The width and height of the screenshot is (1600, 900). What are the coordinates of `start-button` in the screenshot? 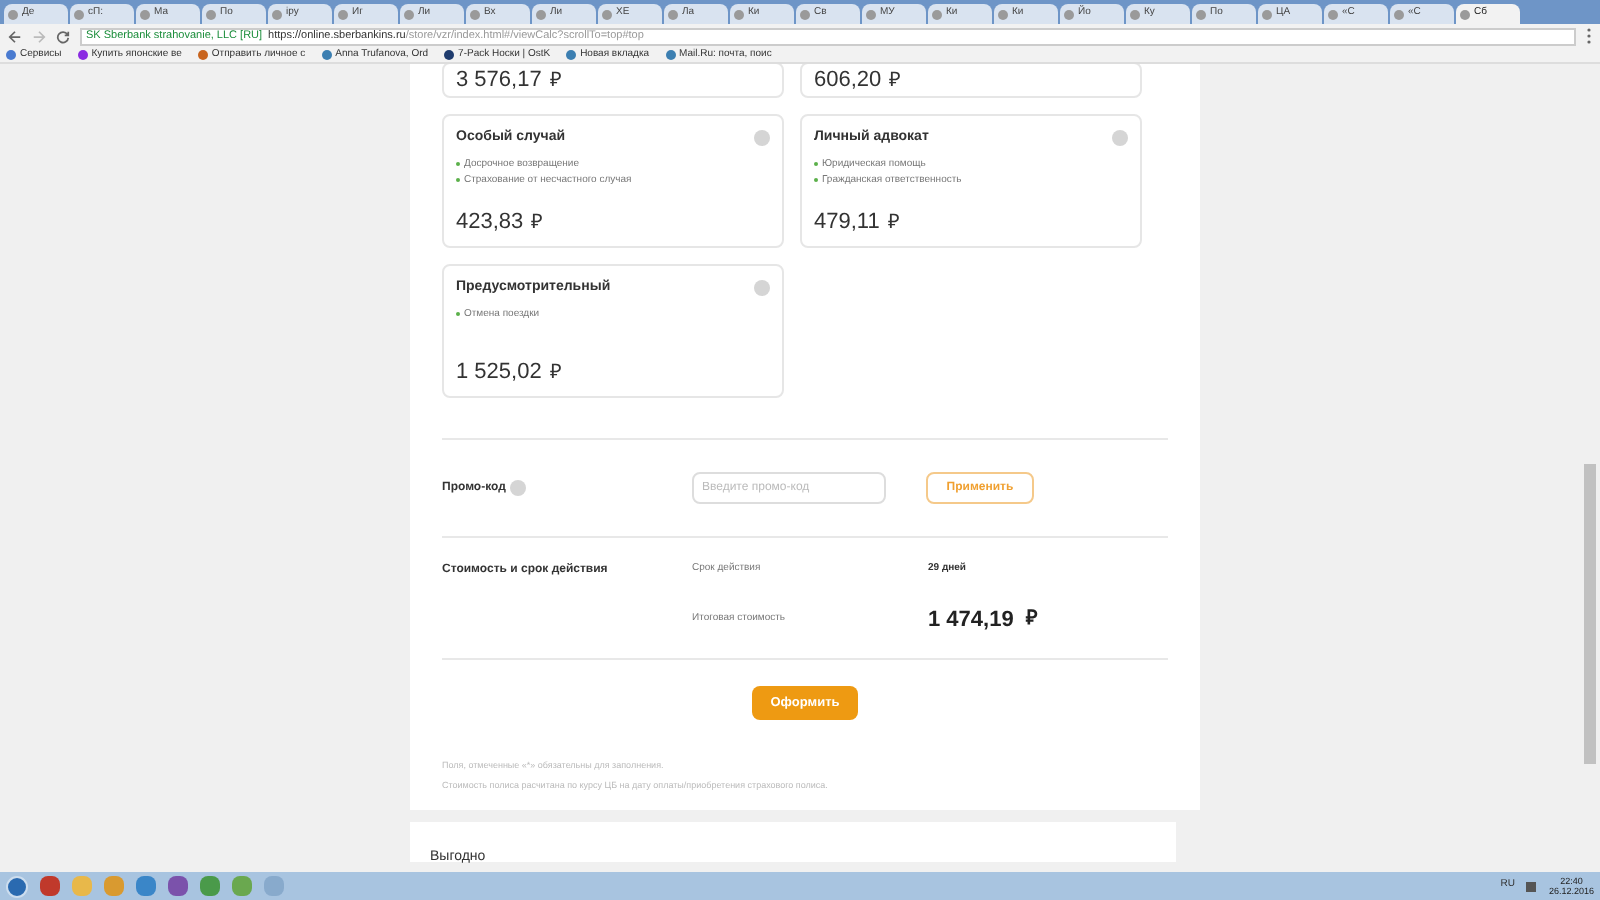 It's located at (17, 886).